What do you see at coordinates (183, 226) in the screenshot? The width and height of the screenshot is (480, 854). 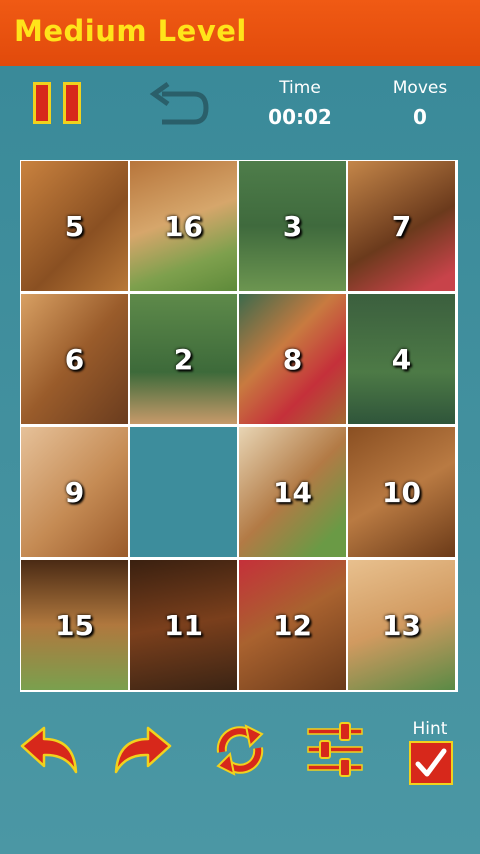 I see `puzzle-tile: 16` at bounding box center [183, 226].